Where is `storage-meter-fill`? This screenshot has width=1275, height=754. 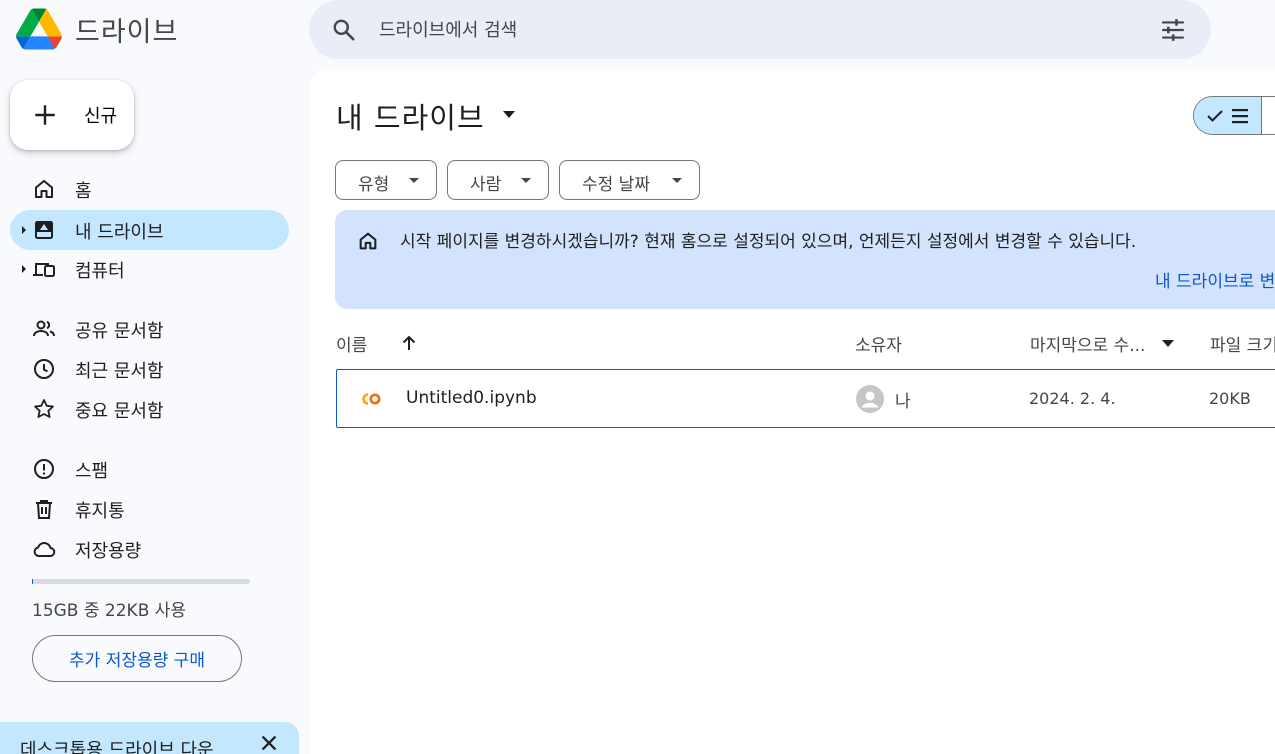 storage-meter-fill is located at coordinates (32, 581).